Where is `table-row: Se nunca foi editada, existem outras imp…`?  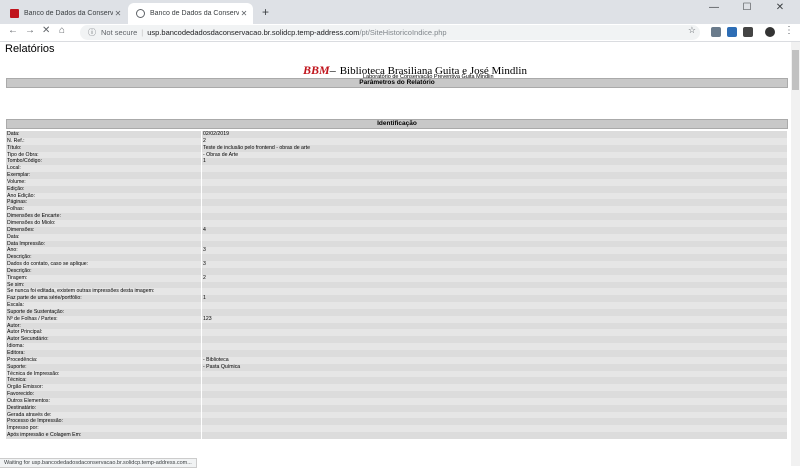 table-row: Se nunca foi editada, existem outras imp… is located at coordinates (396, 292).